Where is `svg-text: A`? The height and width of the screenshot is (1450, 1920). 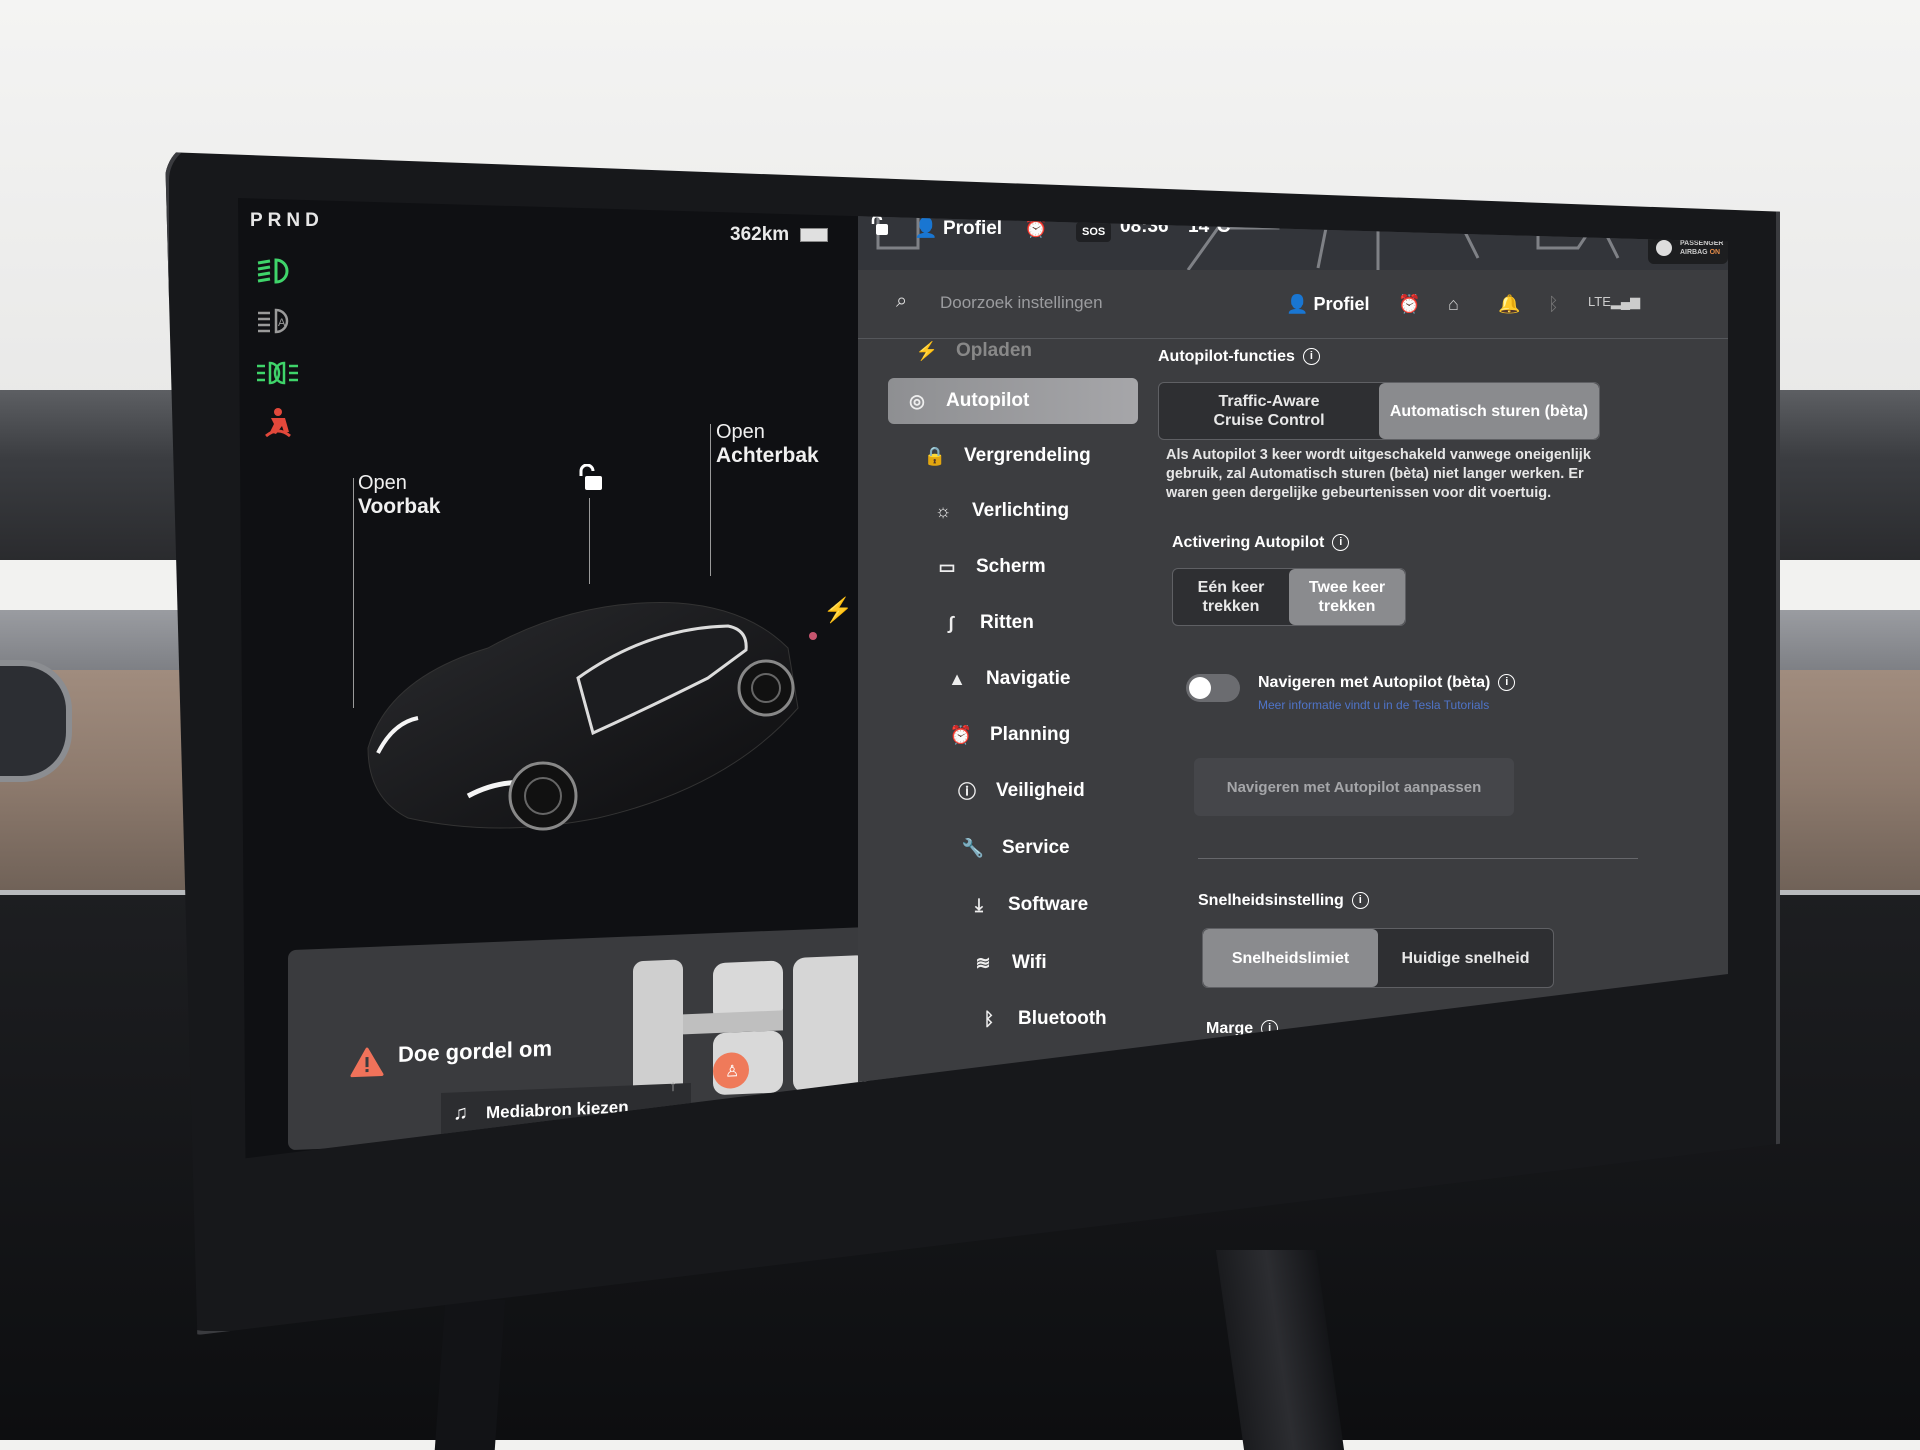
svg-text: A is located at coordinates (282, 323).